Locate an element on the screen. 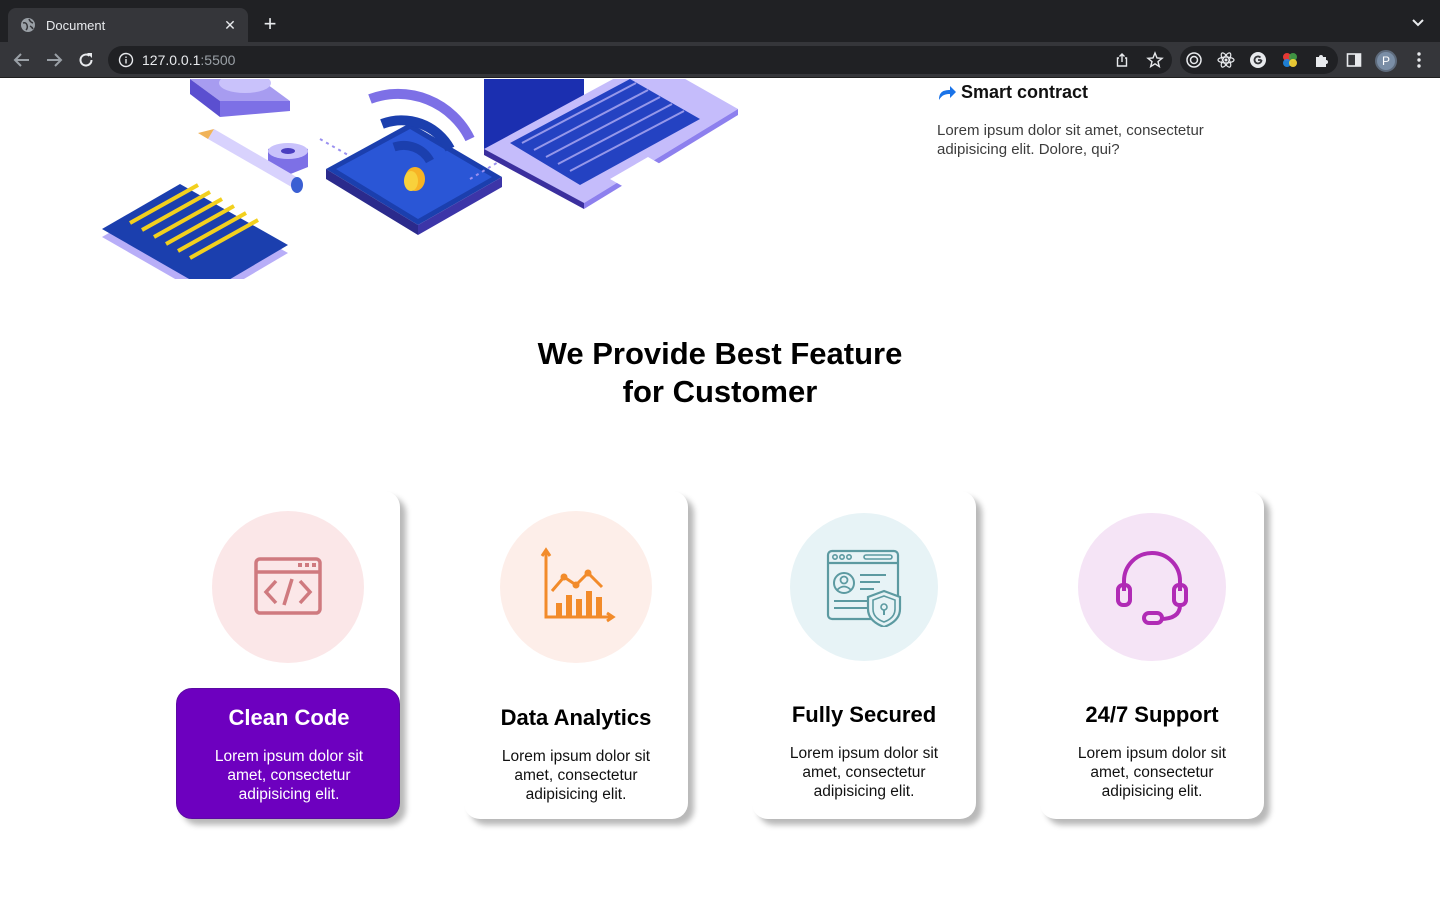 The height and width of the screenshot is (900, 1440). react-devtools-icon is located at coordinates (1226, 60).